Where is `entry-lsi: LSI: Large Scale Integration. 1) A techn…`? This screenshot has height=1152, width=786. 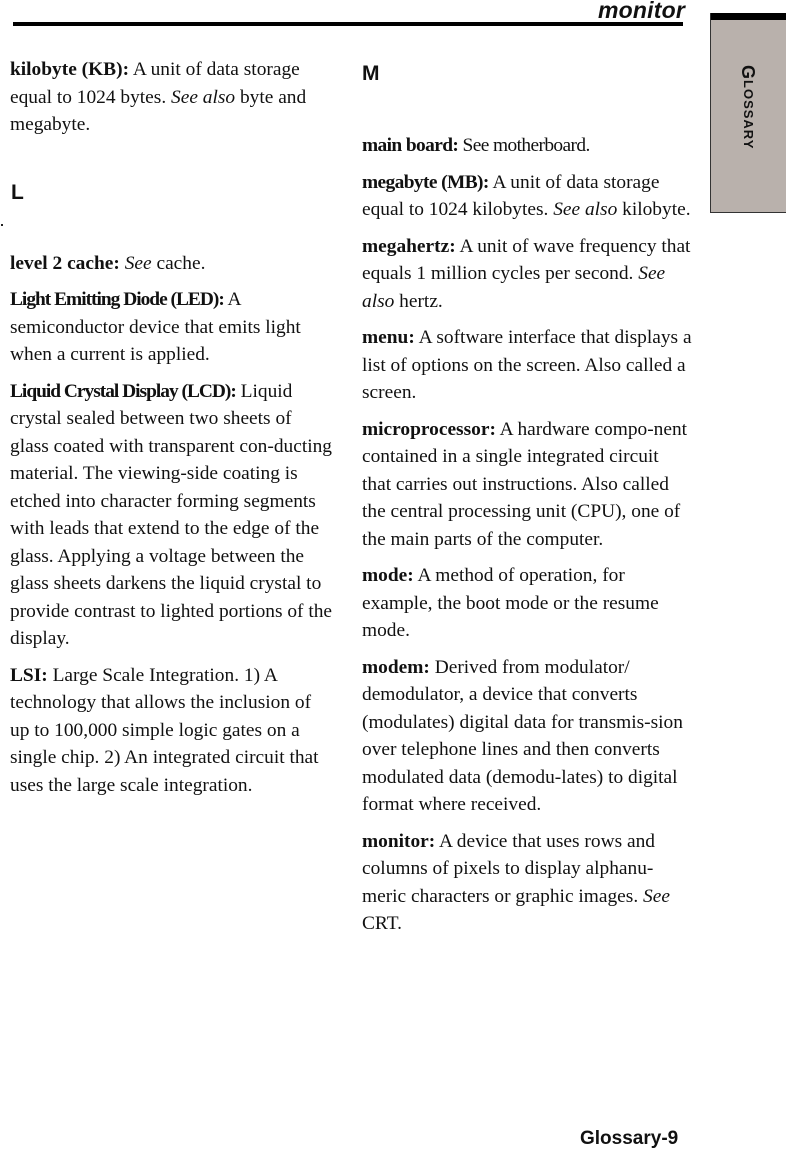
entry-lsi: LSI: Large Scale Integration. 1) A techn… is located at coordinates (172, 731).